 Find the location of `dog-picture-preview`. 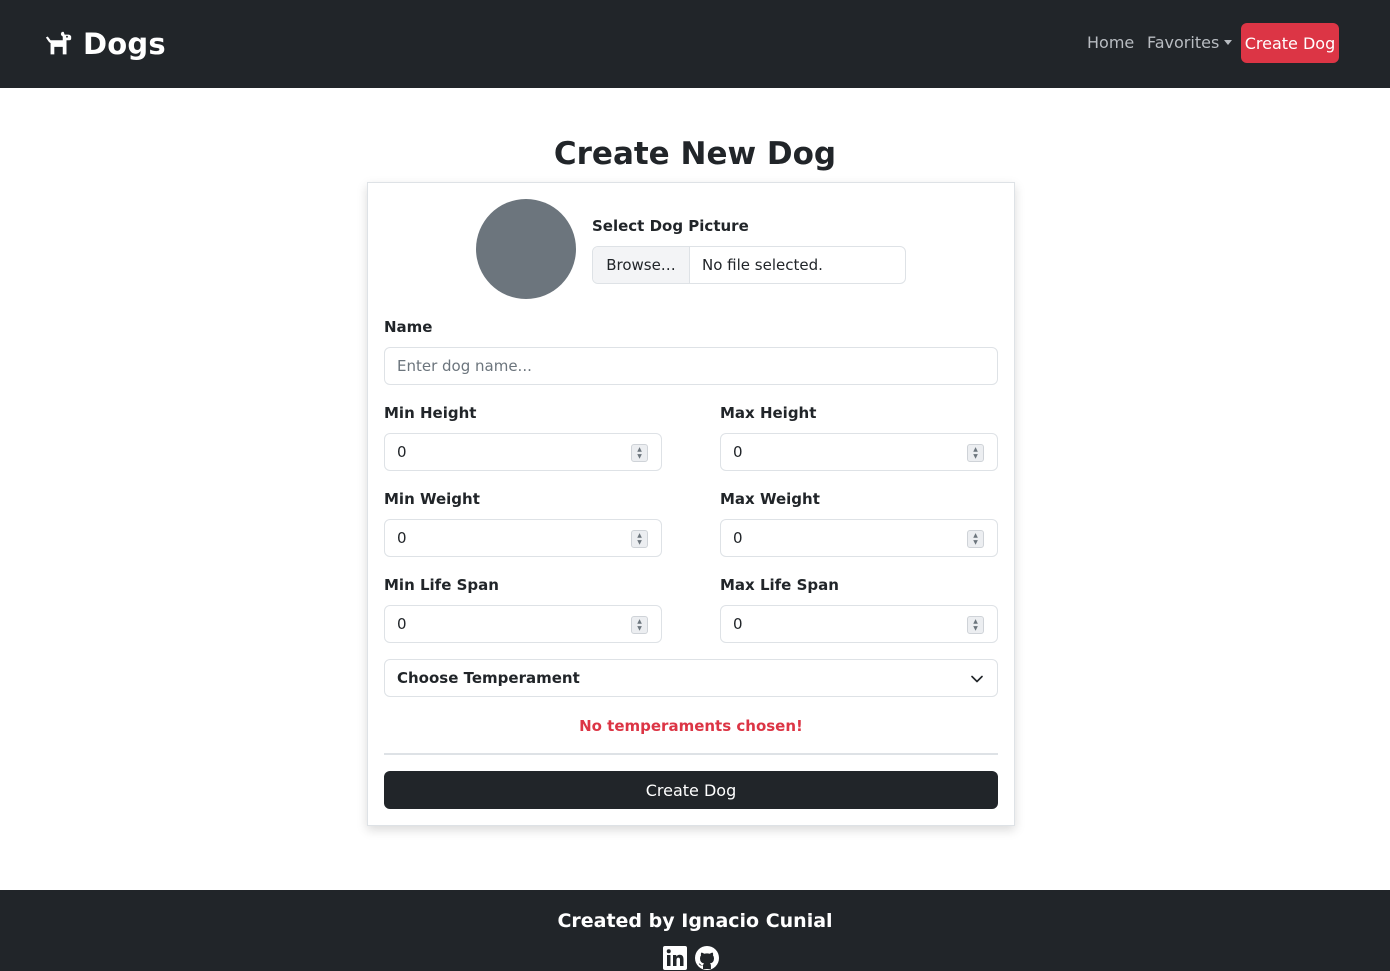

dog-picture-preview is located at coordinates (526, 249).